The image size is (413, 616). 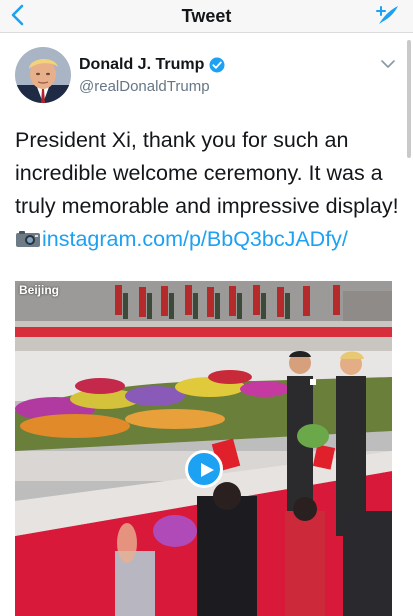 I want to click on scrollbar, so click(x=409, y=99).